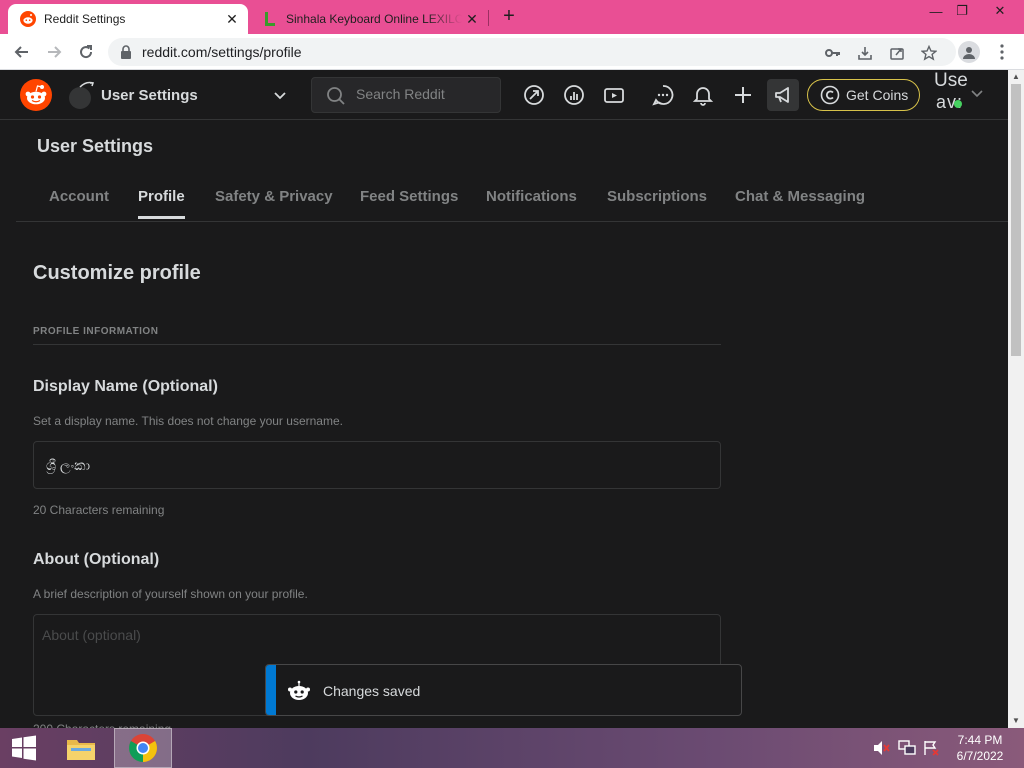 The height and width of the screenshot is (768, 1024). Describe the element at coordinates (531, 202) in the screenshot. I see `tab-notifications: Notifications` at that location.